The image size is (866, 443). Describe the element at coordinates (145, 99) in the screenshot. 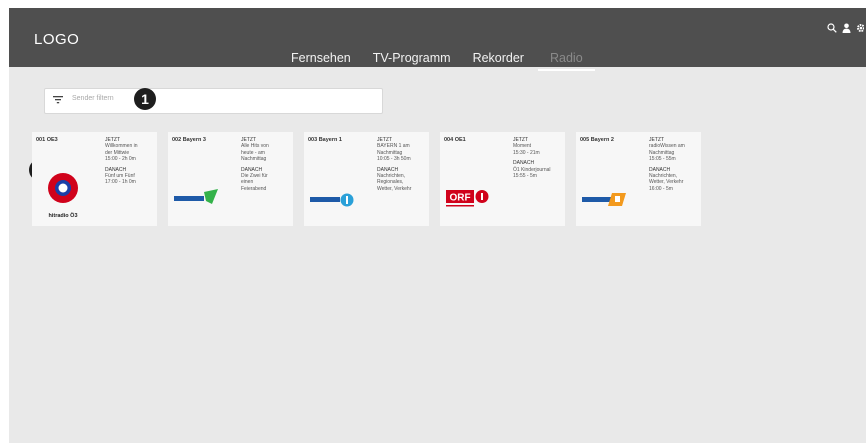

I see `callout-badge-1: 1` at that location.